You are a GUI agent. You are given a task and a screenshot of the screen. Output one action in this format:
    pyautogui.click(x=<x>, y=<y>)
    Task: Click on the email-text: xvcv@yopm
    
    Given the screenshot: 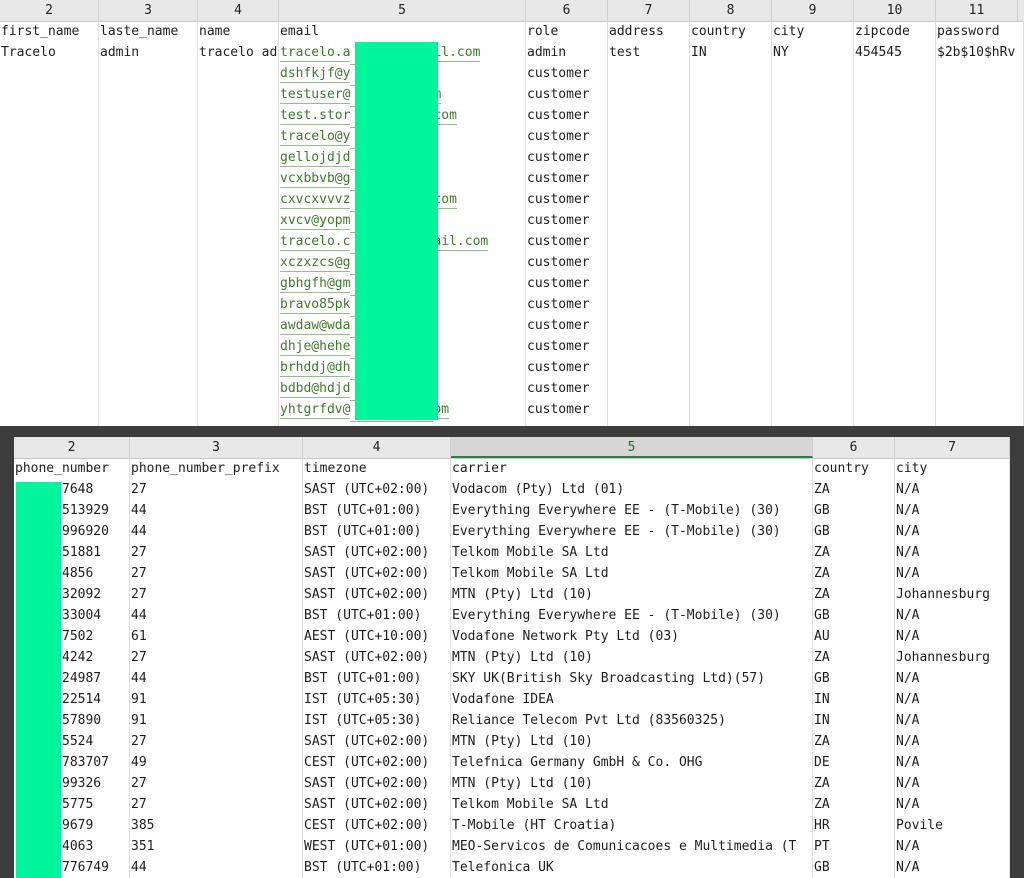 What is the action you would take?
    pyautogui.click(x=315, y=221)
    